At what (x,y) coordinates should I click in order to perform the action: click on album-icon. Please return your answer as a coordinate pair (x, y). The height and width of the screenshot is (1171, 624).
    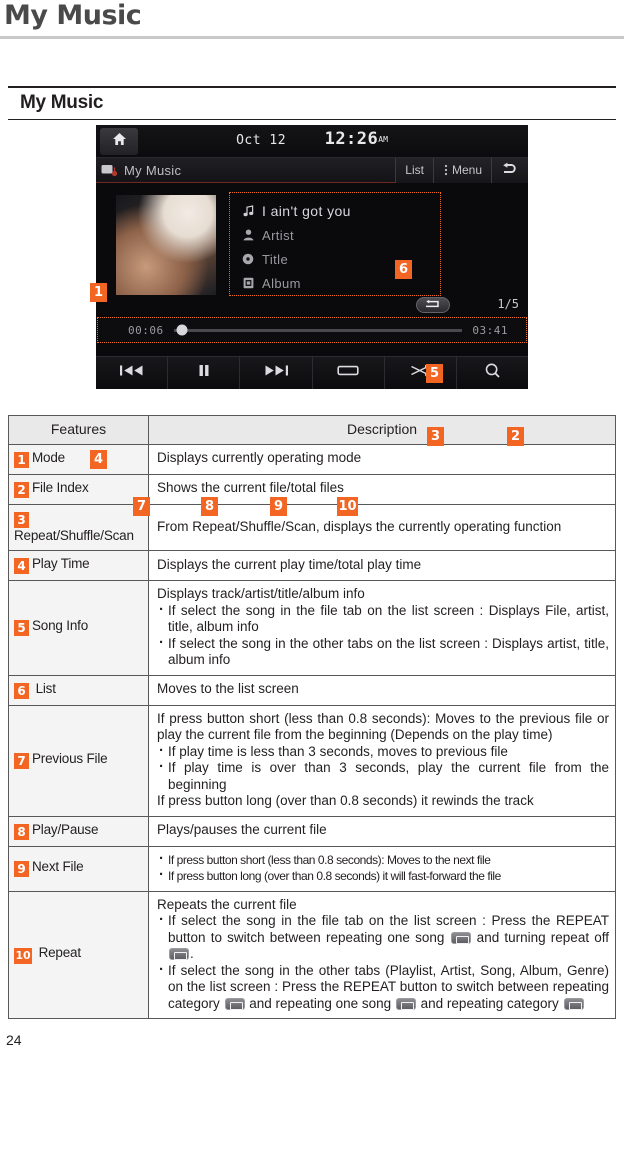
    Looking at the image, I should click on (248, 283).